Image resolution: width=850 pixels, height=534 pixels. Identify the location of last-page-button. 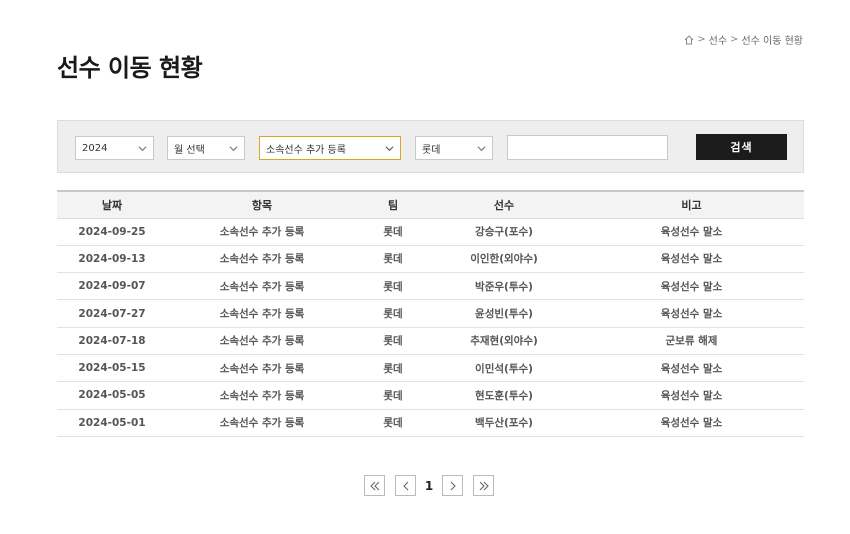
(483, 485).